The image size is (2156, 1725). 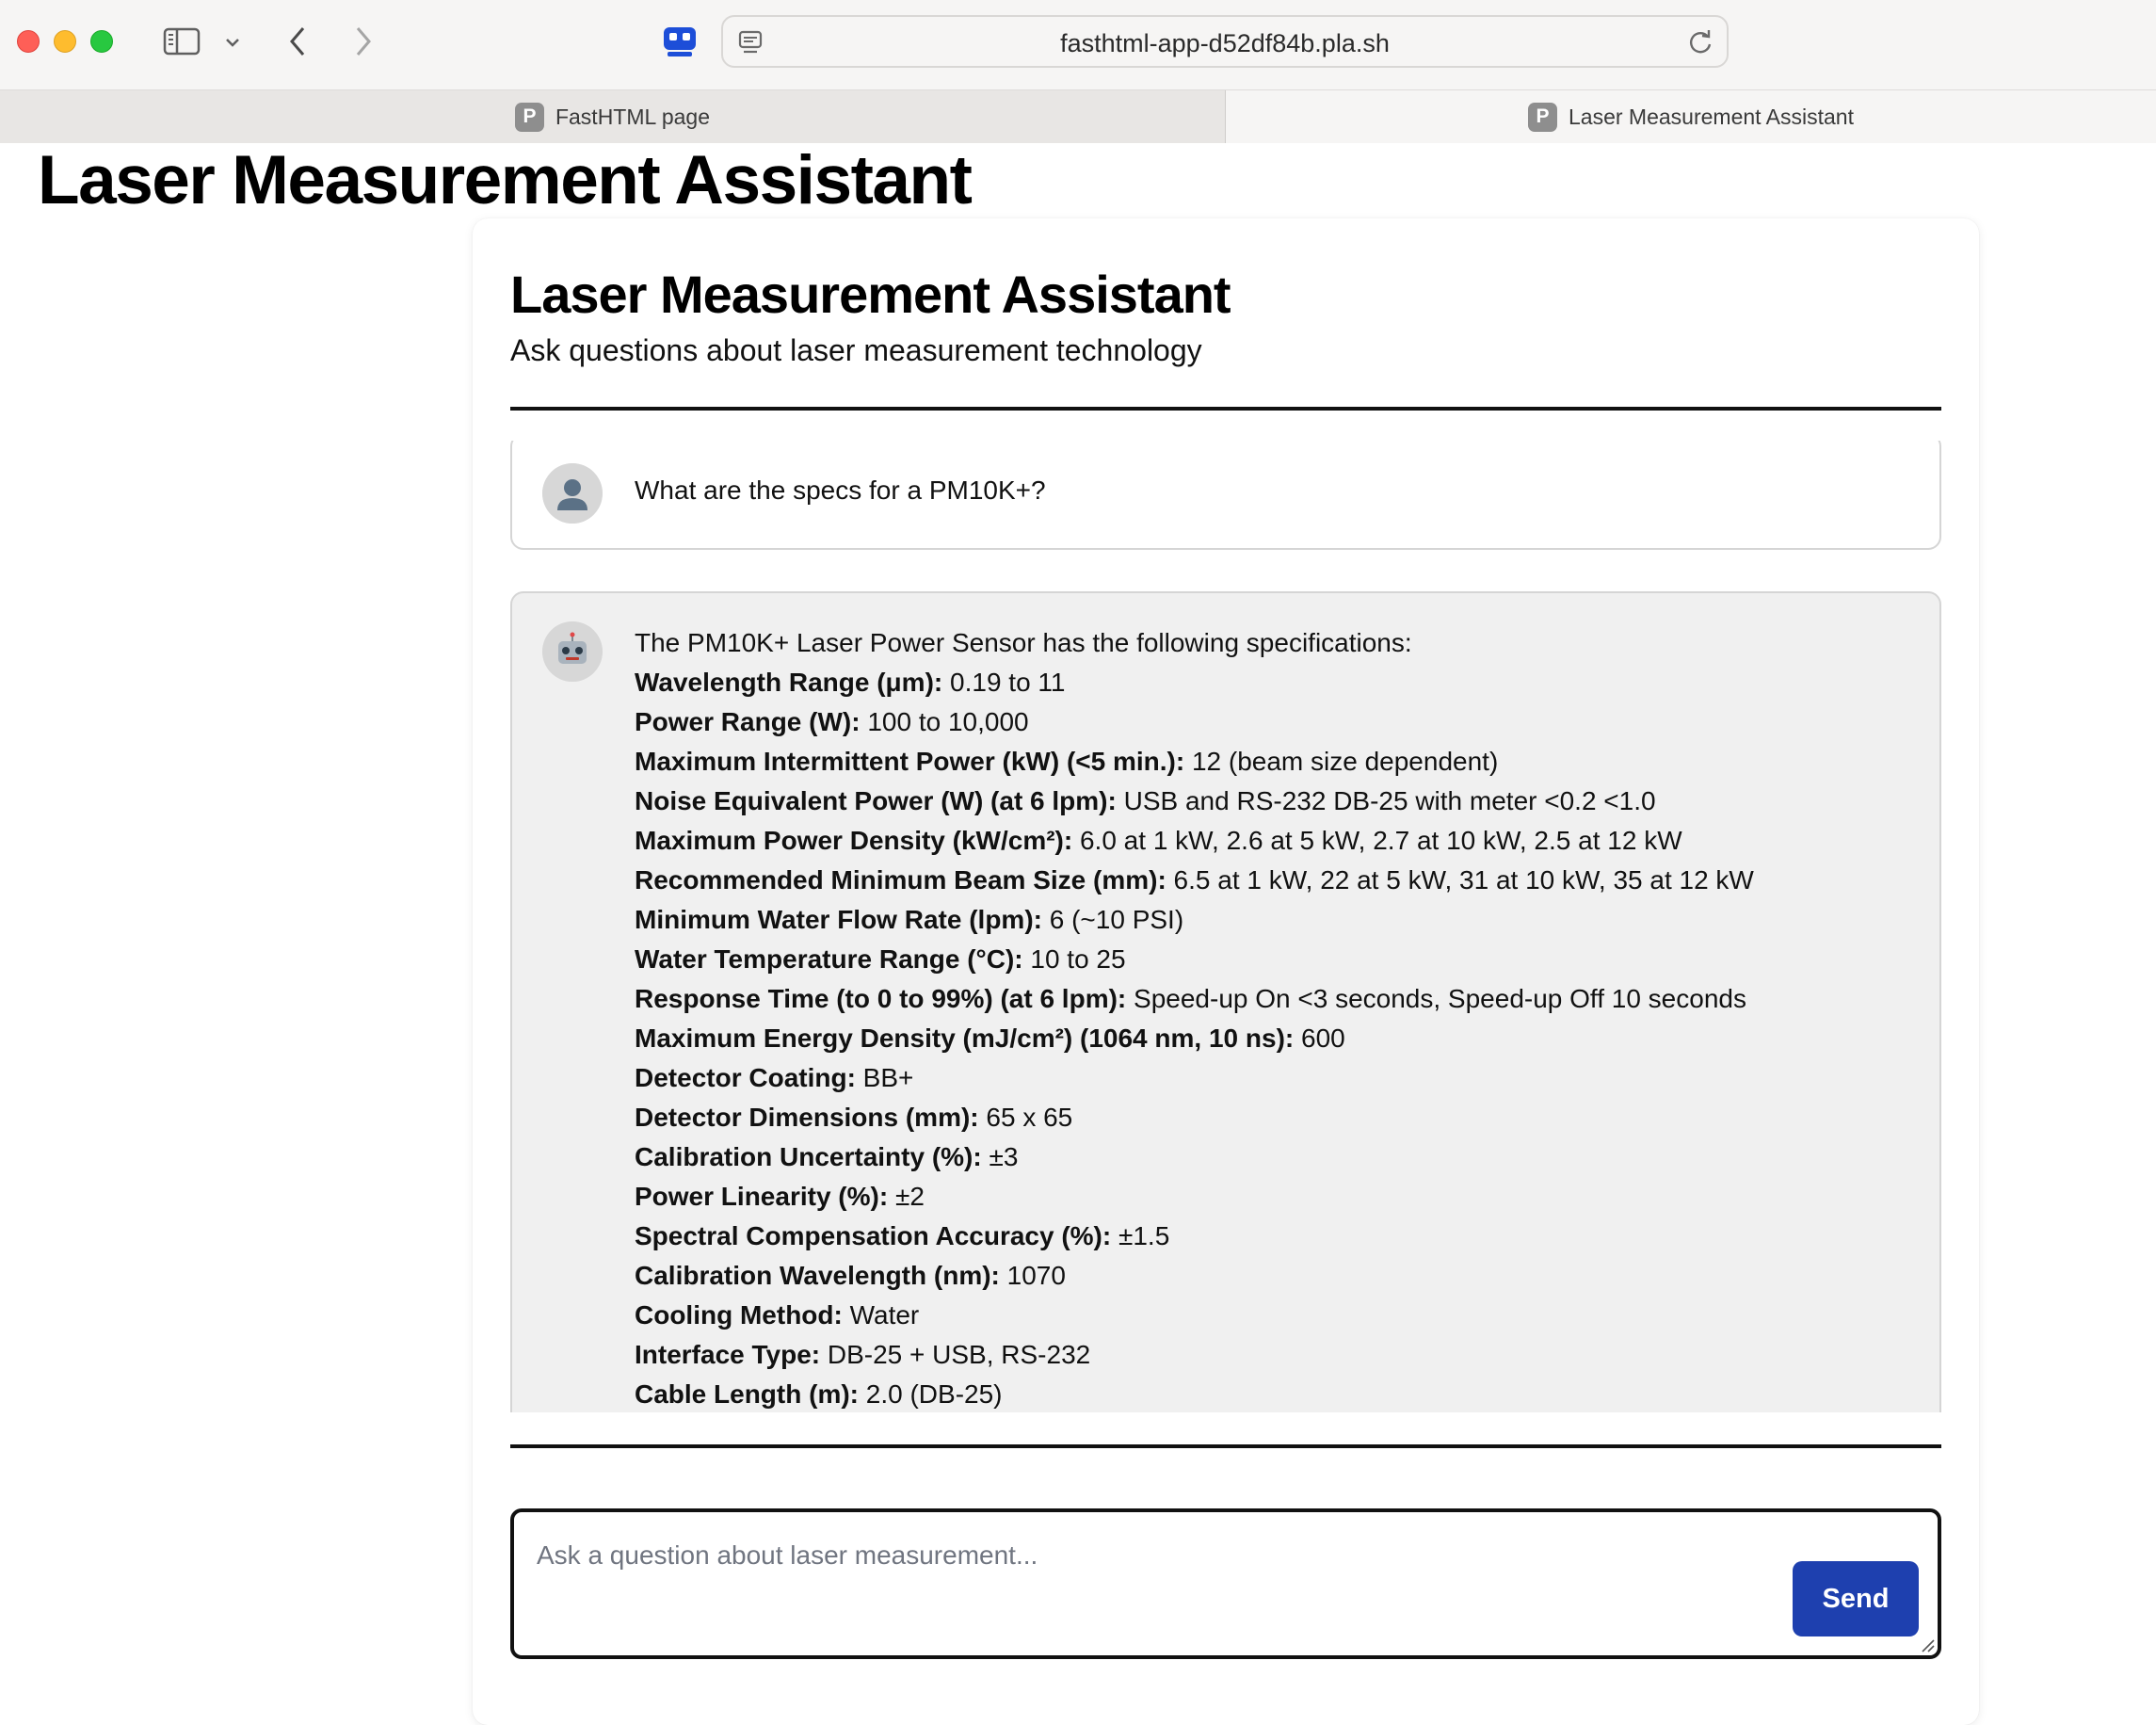 I want to click on spec-label: Minimum Water Flow Rate (lpm):, so click(x=838, y=920).